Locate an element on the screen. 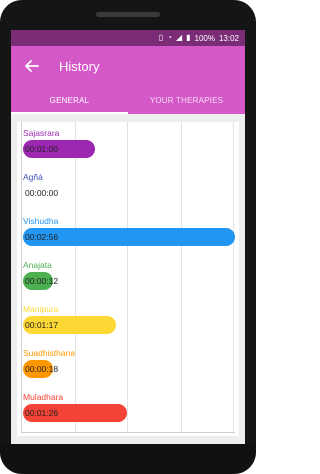 The image size is (320, 474). chart-category-label: Sajasrara is located at coordinates (41, 133).